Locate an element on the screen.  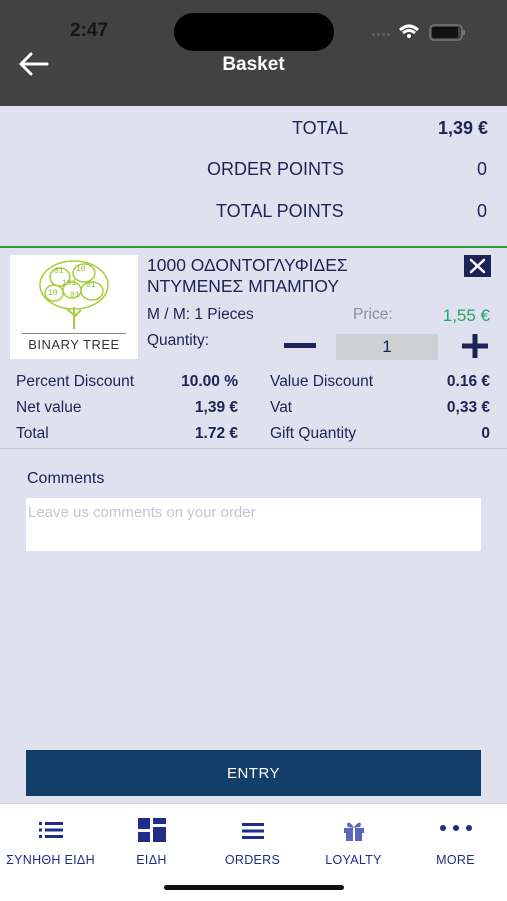
product-name-line1: 1000 ΟΔΟΝΤΟΓΛΥΦΙΔΕΣ is located at coordinates (247, 265).